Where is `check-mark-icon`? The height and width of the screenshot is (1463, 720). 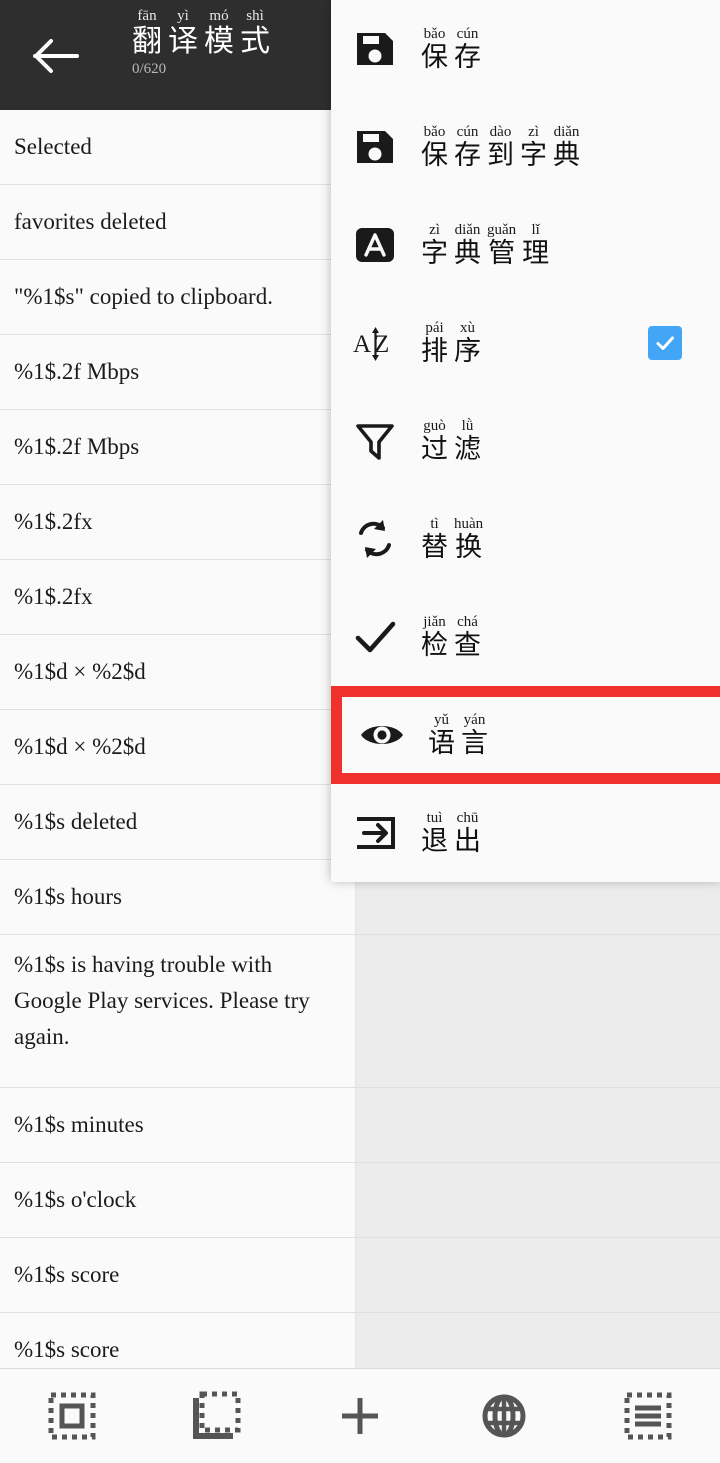 check-mark-icon is located at coordinates (375, 637).